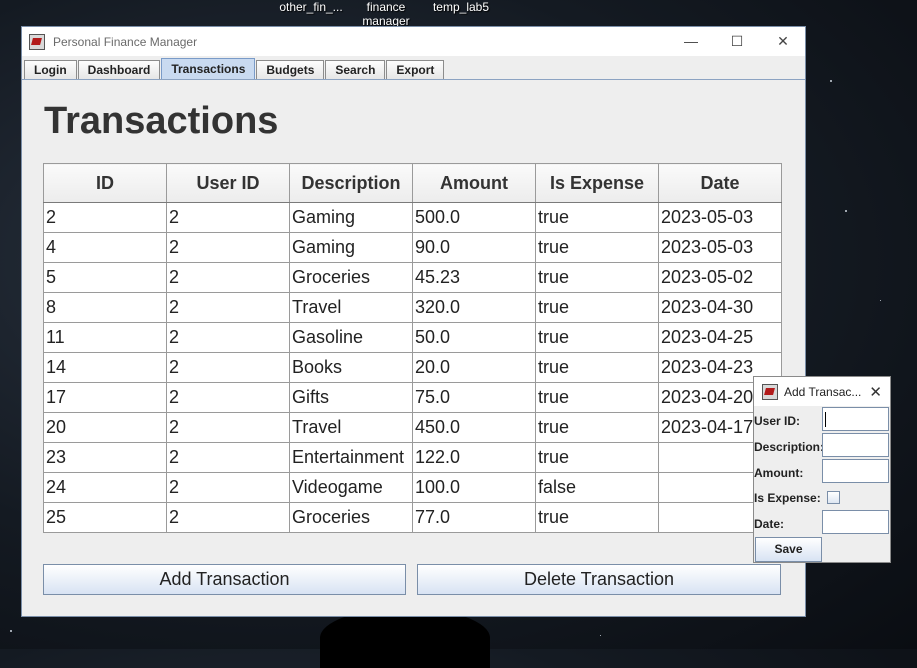 The height and width of the screenshot is (668, 917). I want to click on cell-description: Gasoline, so click(351, 337).